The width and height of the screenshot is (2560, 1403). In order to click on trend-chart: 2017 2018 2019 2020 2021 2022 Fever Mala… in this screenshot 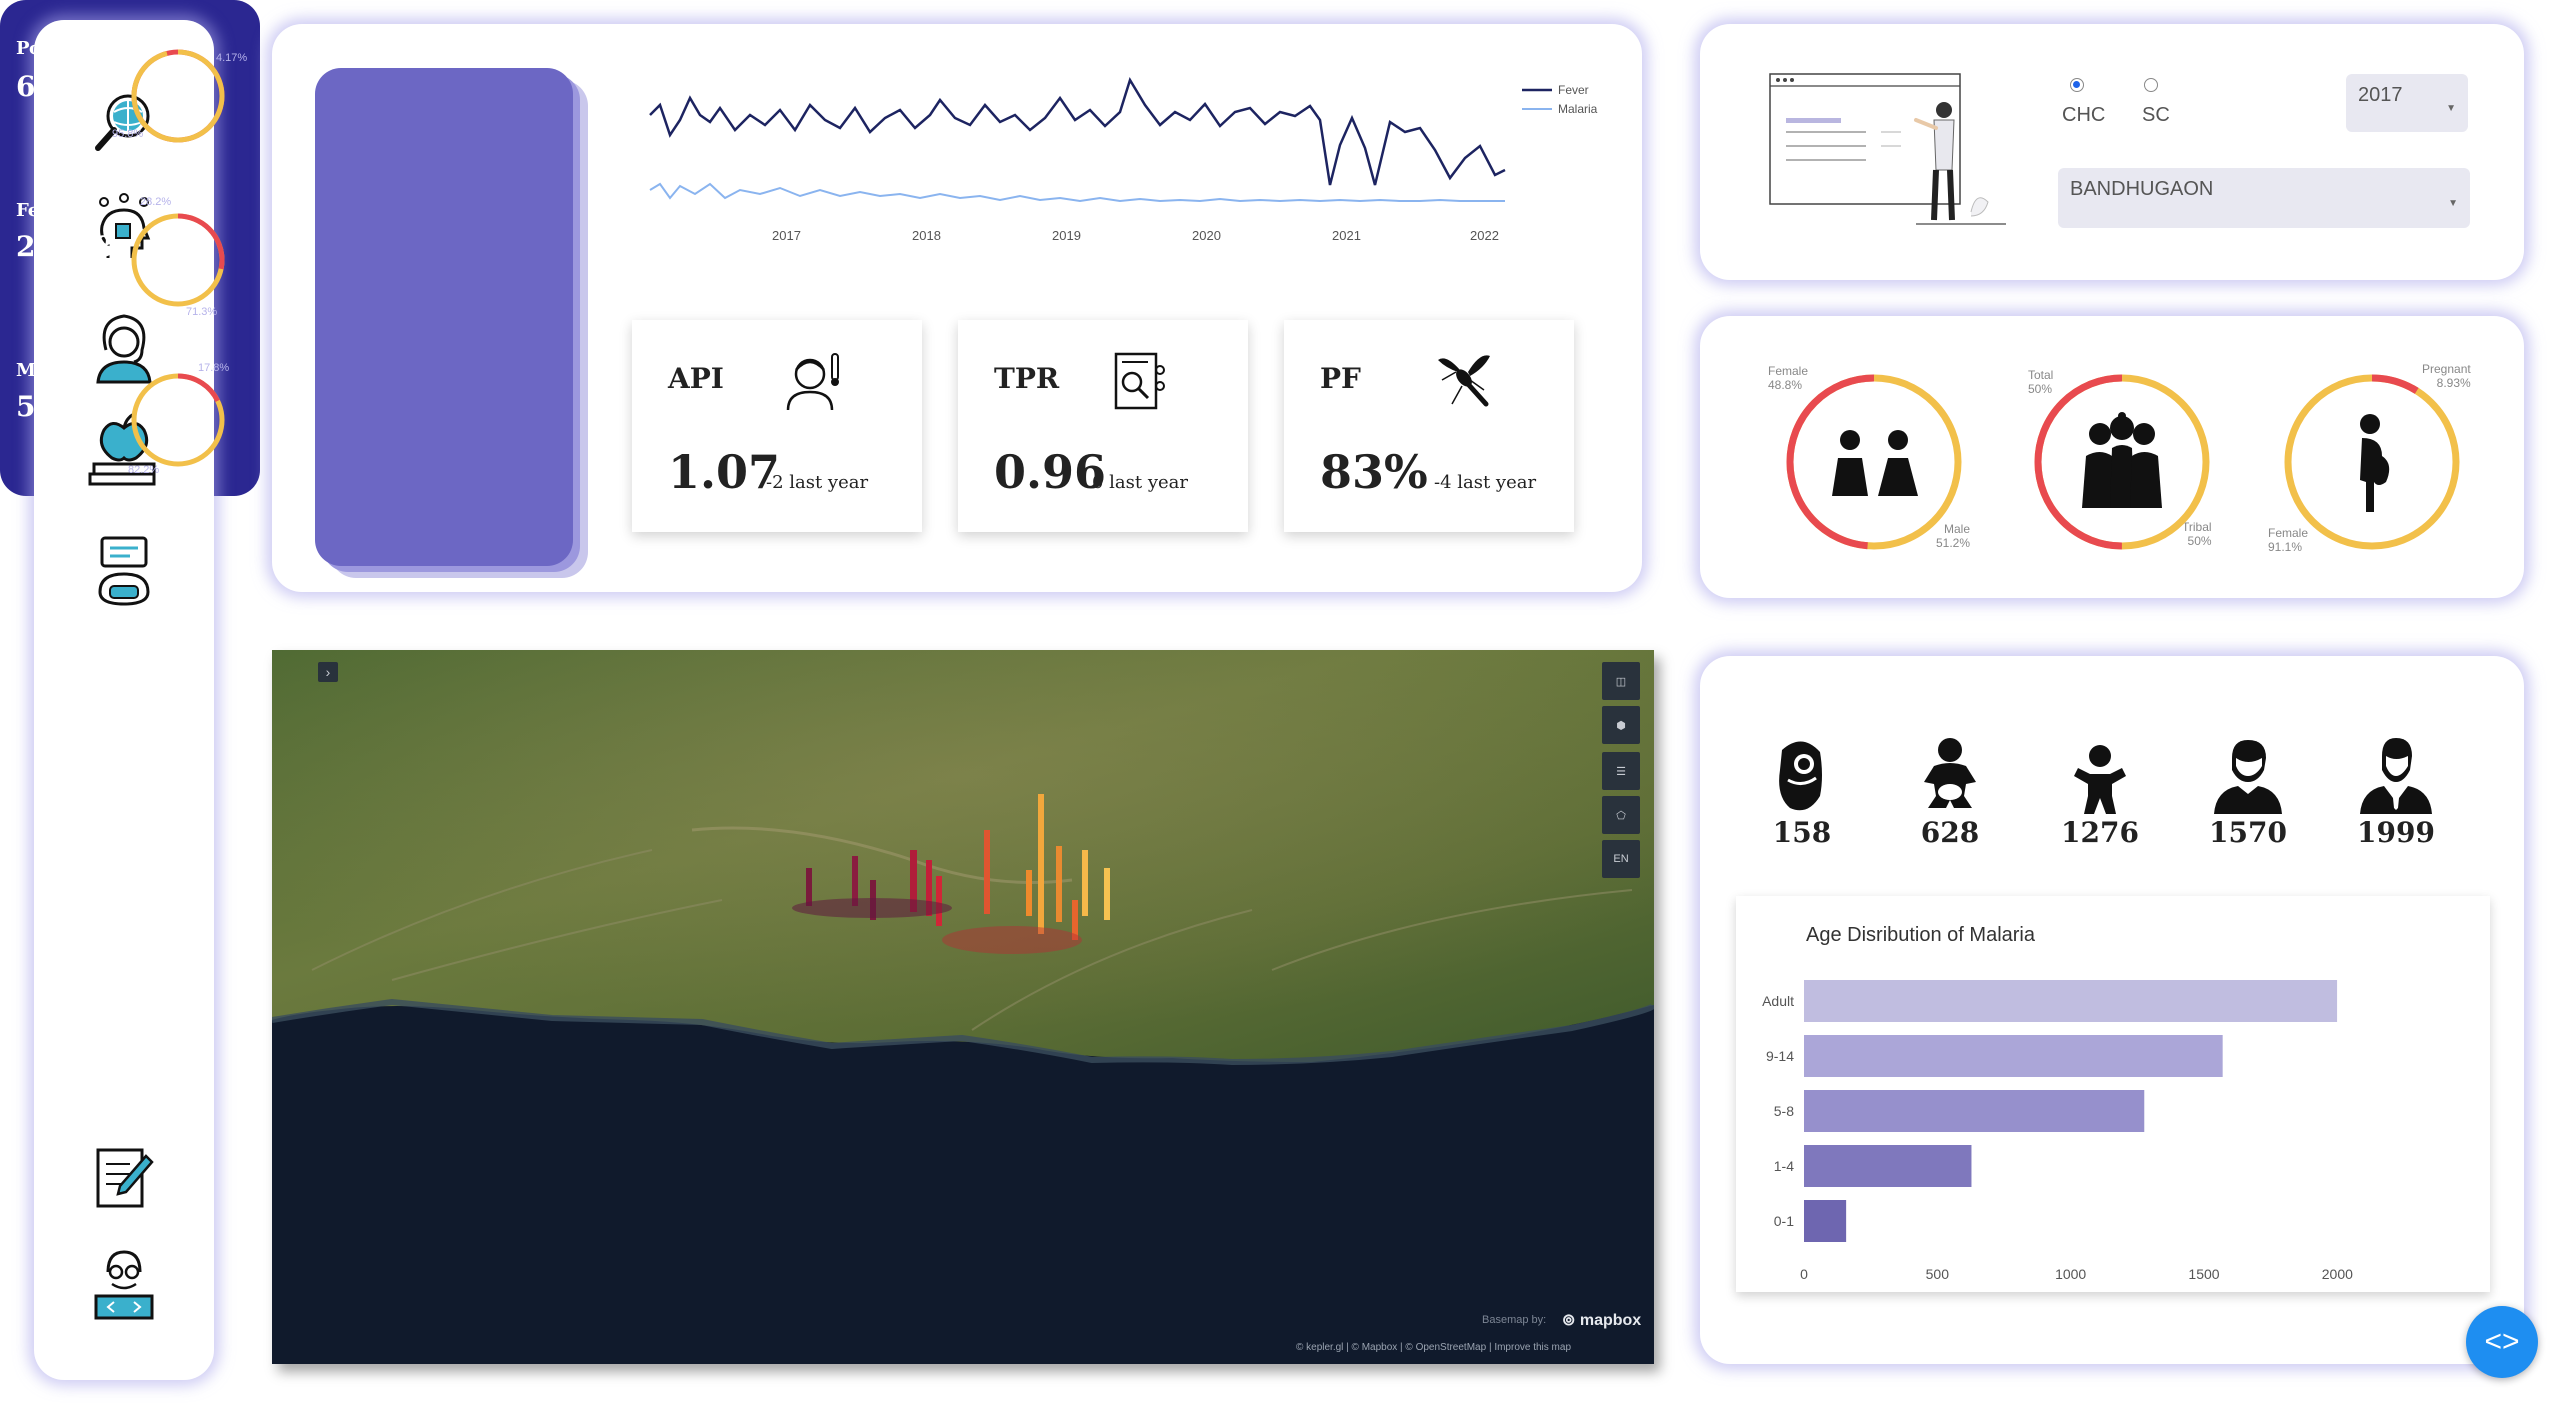, I will do `click(1123, 159)`.